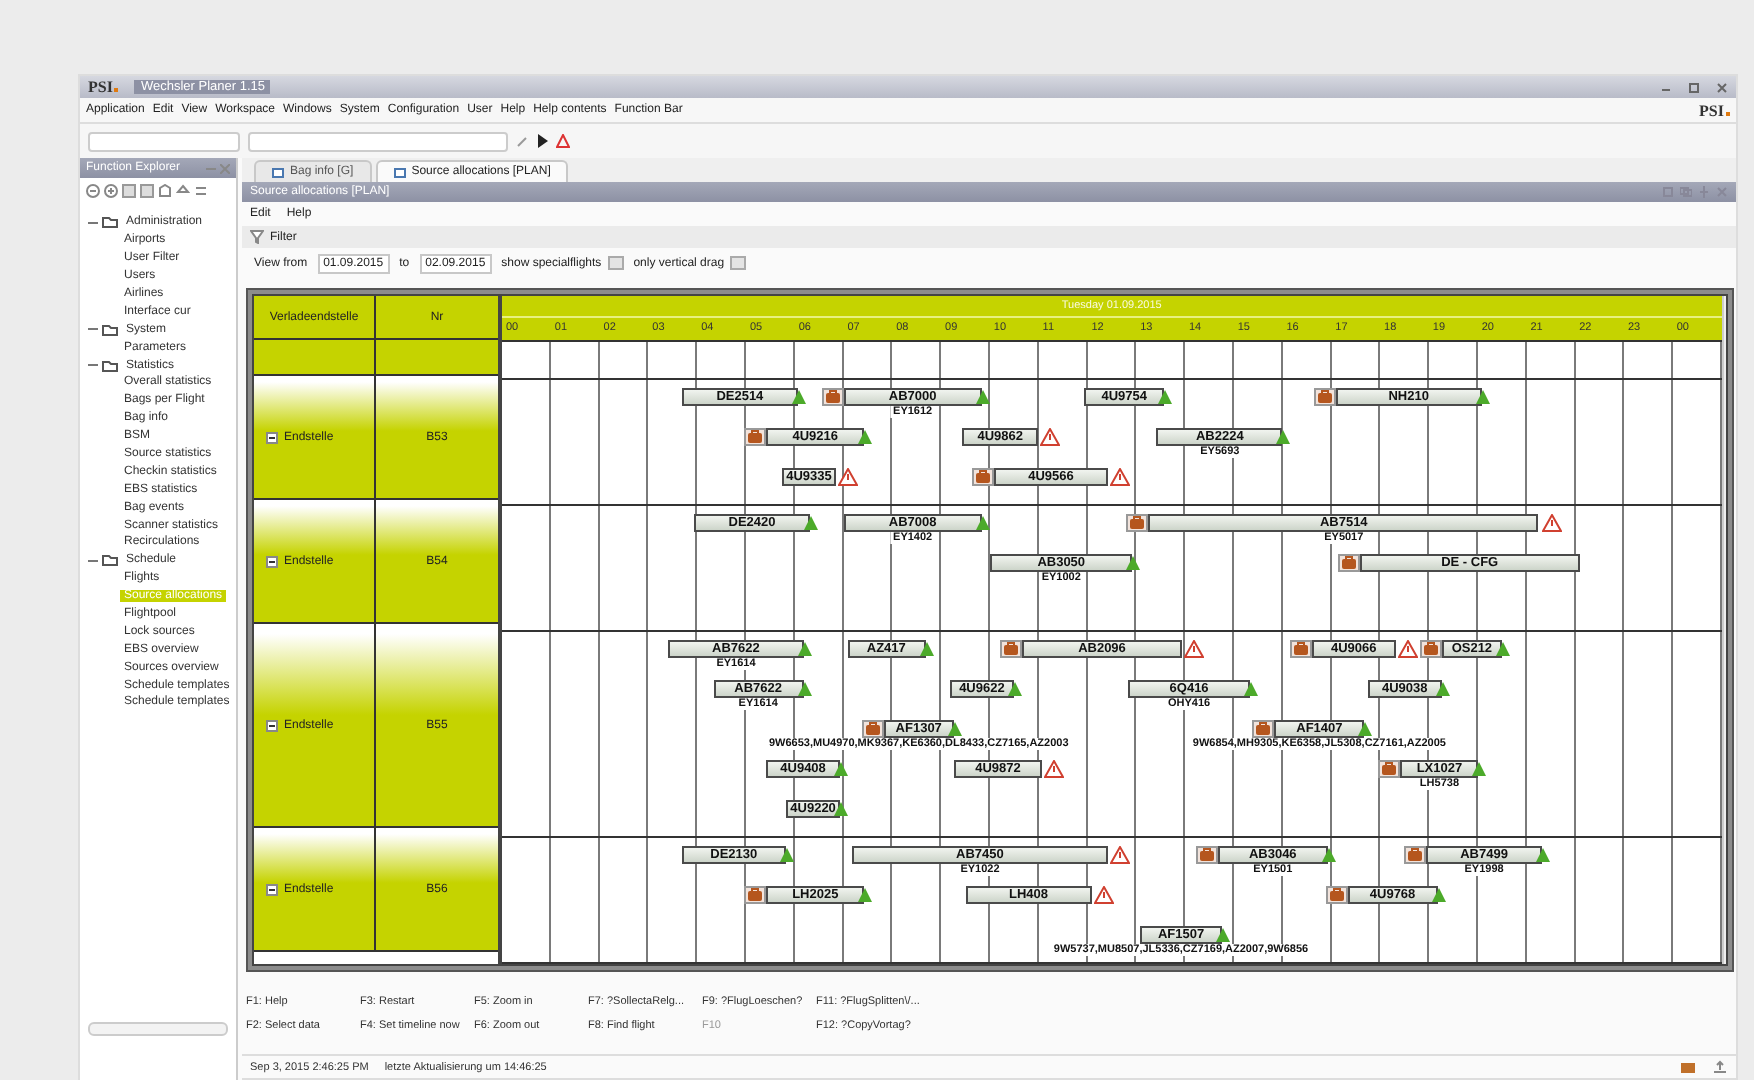 Image resolution: width=1754 pixels, height=1080 pixels. I want to click on upload-icon, so click(1720, 1067).